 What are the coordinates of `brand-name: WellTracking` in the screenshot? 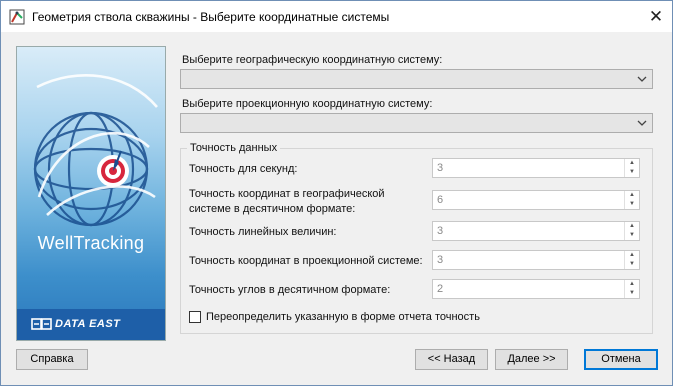 It's located at (91, 243).